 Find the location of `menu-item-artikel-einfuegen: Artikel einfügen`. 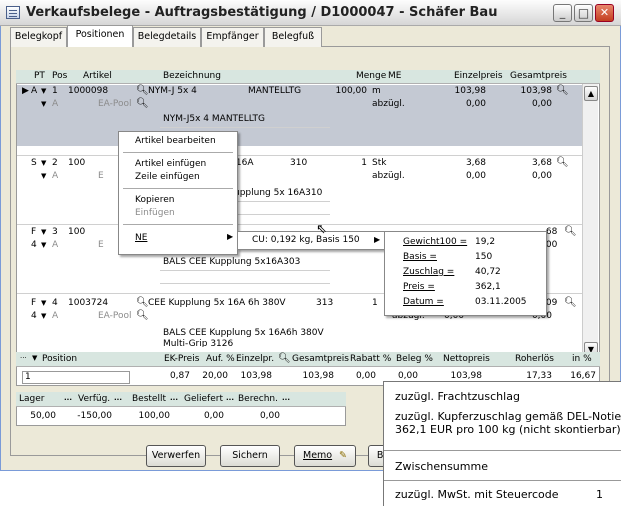

menu-item-artikel-einfuegen: Artikel einfügen is located at coordinates (170, 164).